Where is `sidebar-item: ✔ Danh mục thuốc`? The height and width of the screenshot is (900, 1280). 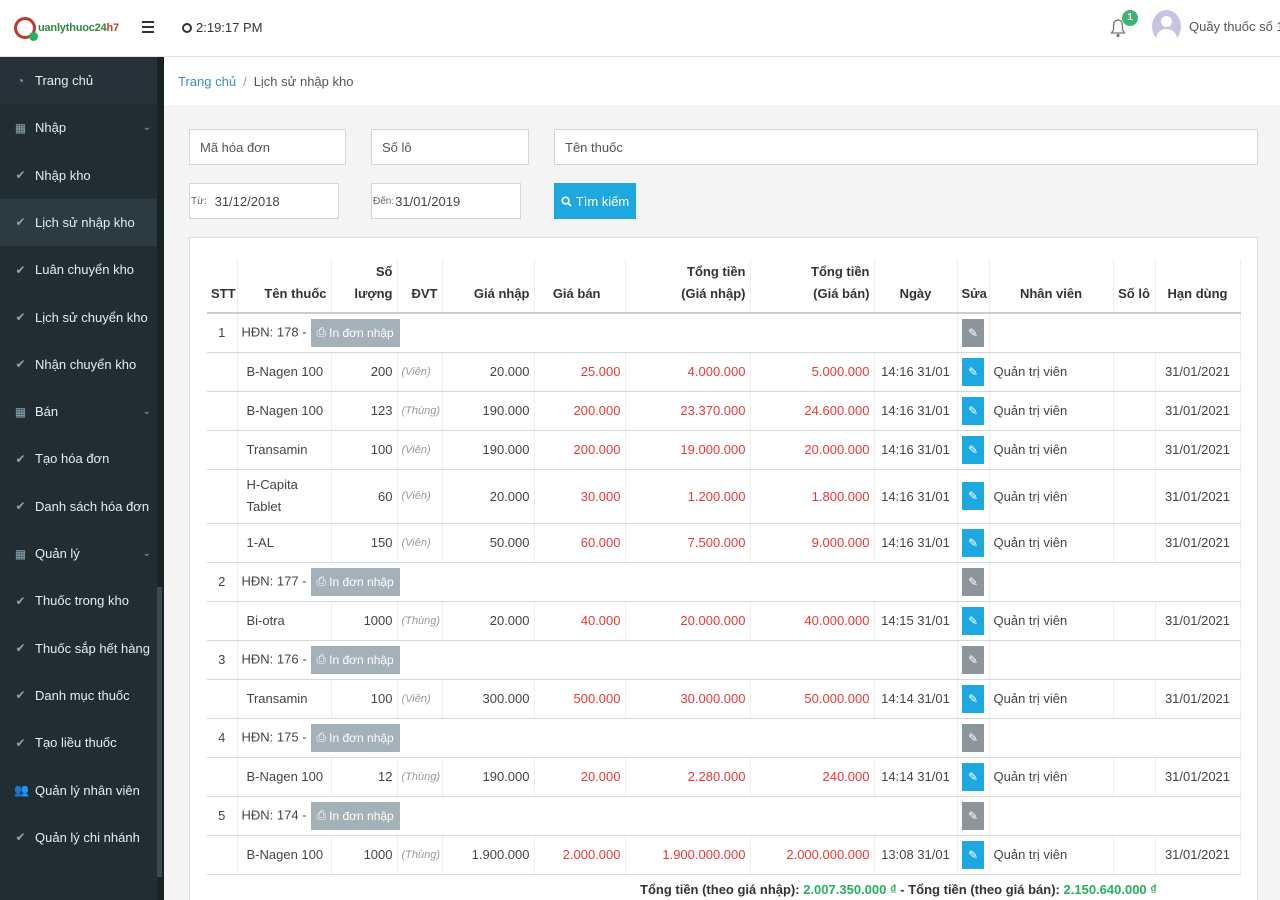
sidebar-item: ✔ Danh mục thuốc is located at coordinates (78, 695).